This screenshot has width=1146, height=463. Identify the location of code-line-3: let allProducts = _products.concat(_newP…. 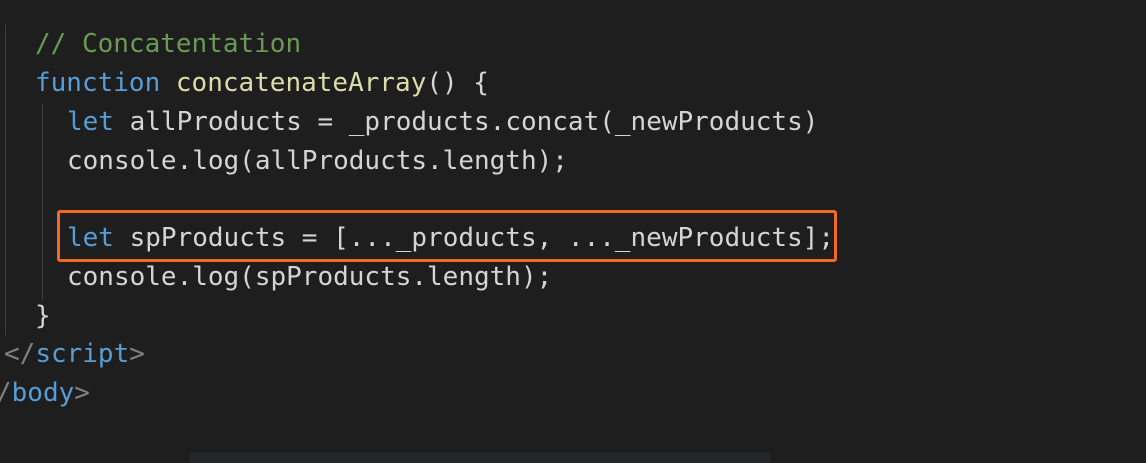
(442, 122).